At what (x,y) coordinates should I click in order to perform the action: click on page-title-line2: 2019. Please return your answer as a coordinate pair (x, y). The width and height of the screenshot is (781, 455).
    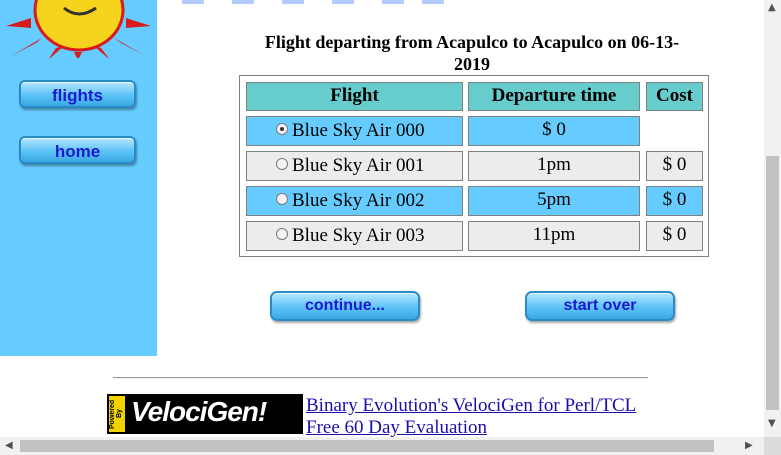
    Looking at the image, I should click on (472, 64).